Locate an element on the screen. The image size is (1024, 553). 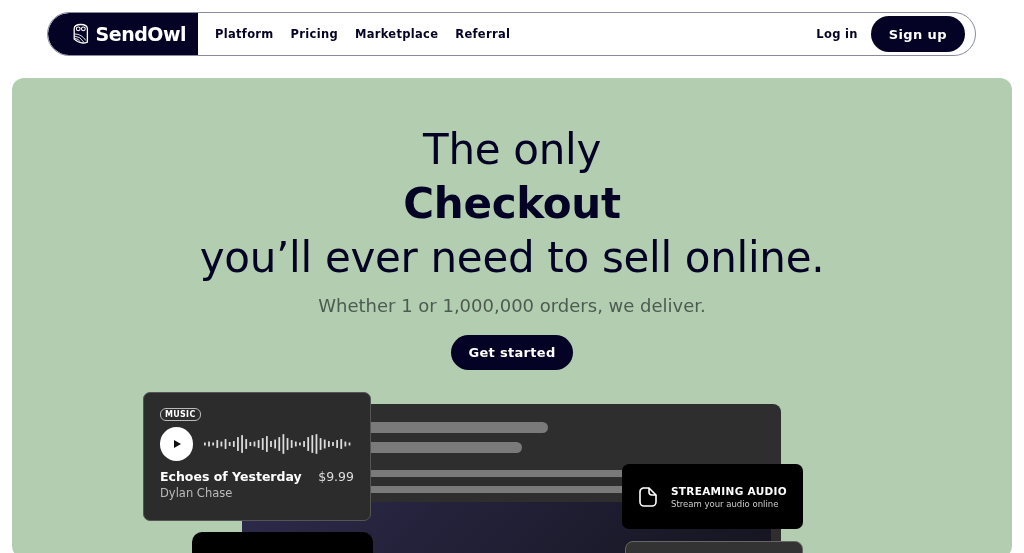
signup-button: Sign up is located at coordinates (917, 34).